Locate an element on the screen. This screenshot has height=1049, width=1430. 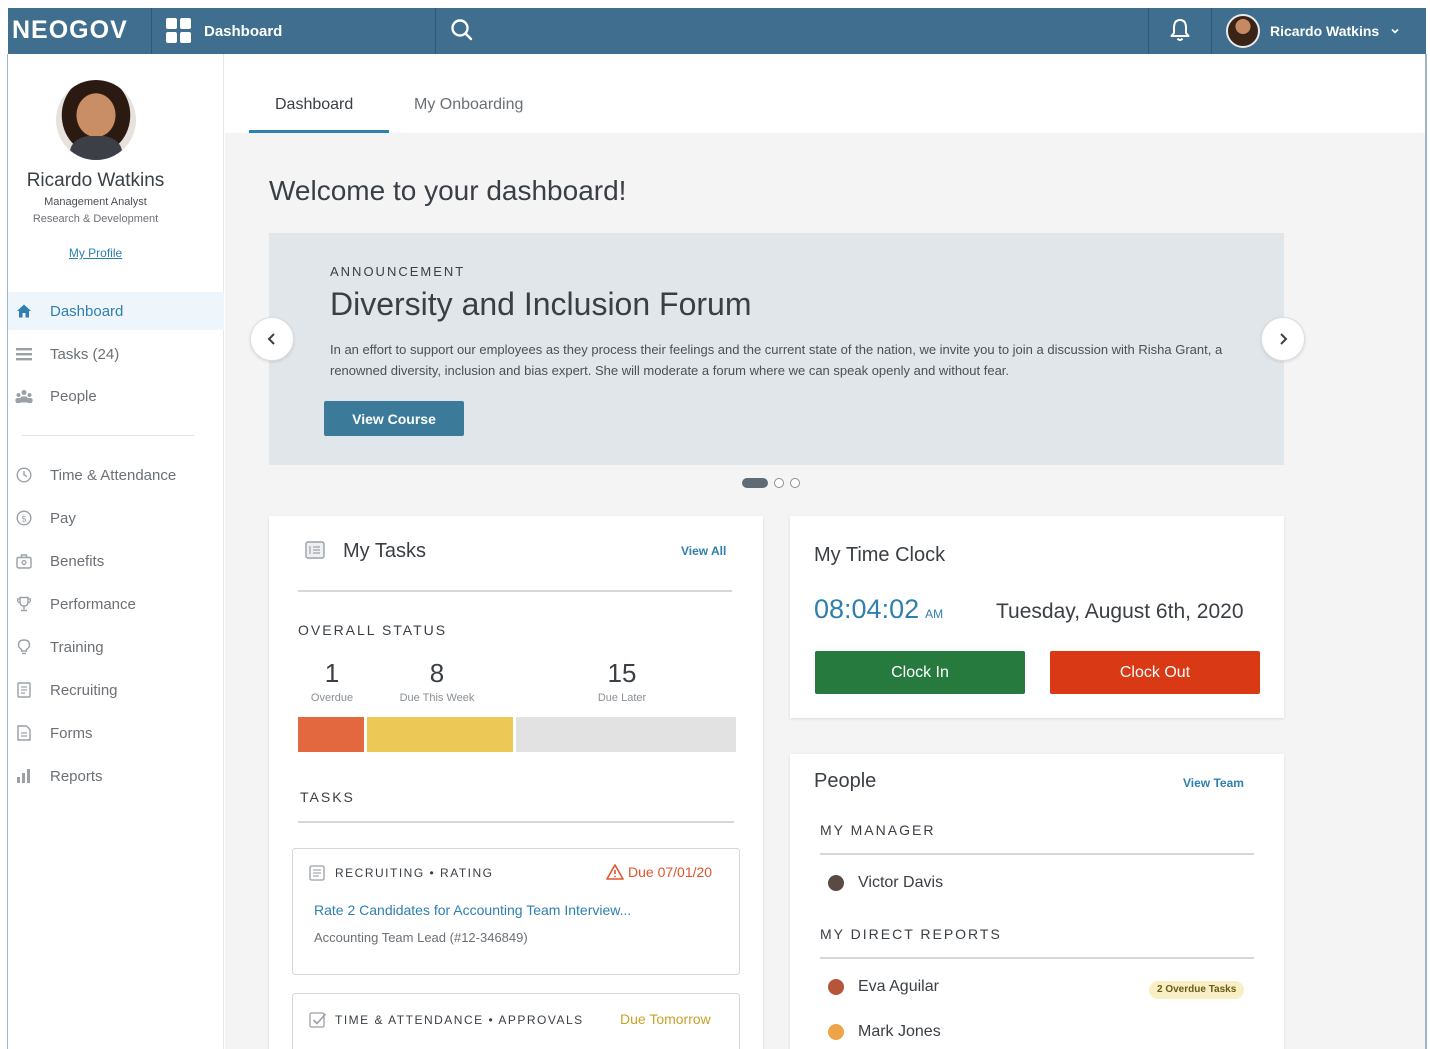
my-manager-label: MY MANAGER is located at coordinates (878, 830).